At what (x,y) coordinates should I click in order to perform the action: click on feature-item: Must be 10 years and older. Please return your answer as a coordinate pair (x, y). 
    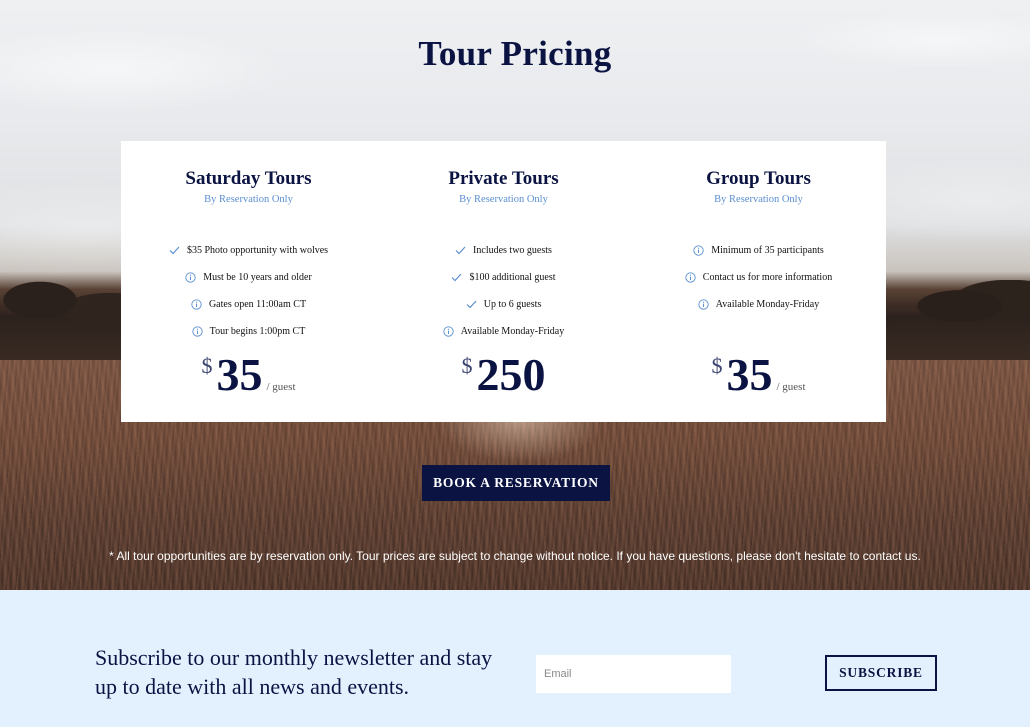
    Looking at the image, I should click on (248, 277).